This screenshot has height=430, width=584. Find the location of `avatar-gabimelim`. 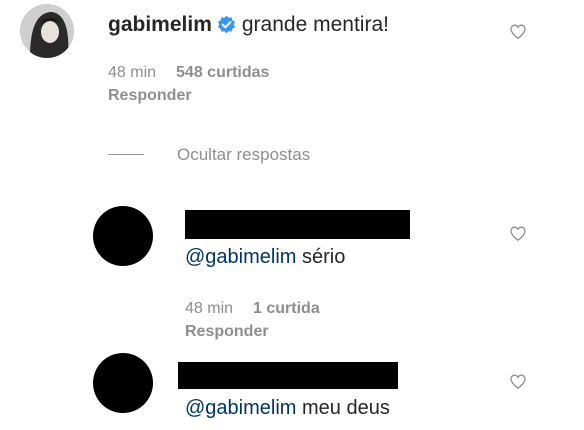

avatar-gabimelim is located at coordinates (47, 31).